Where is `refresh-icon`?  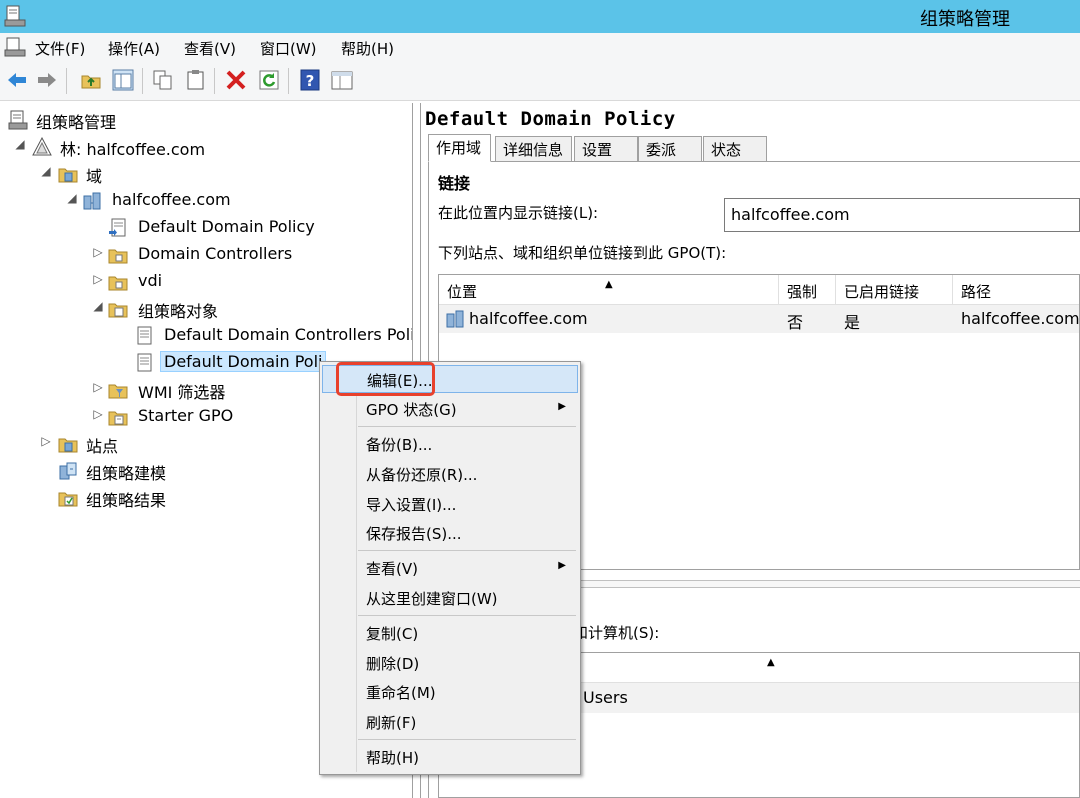
refresh-icon is located at coordinates (269, 80).